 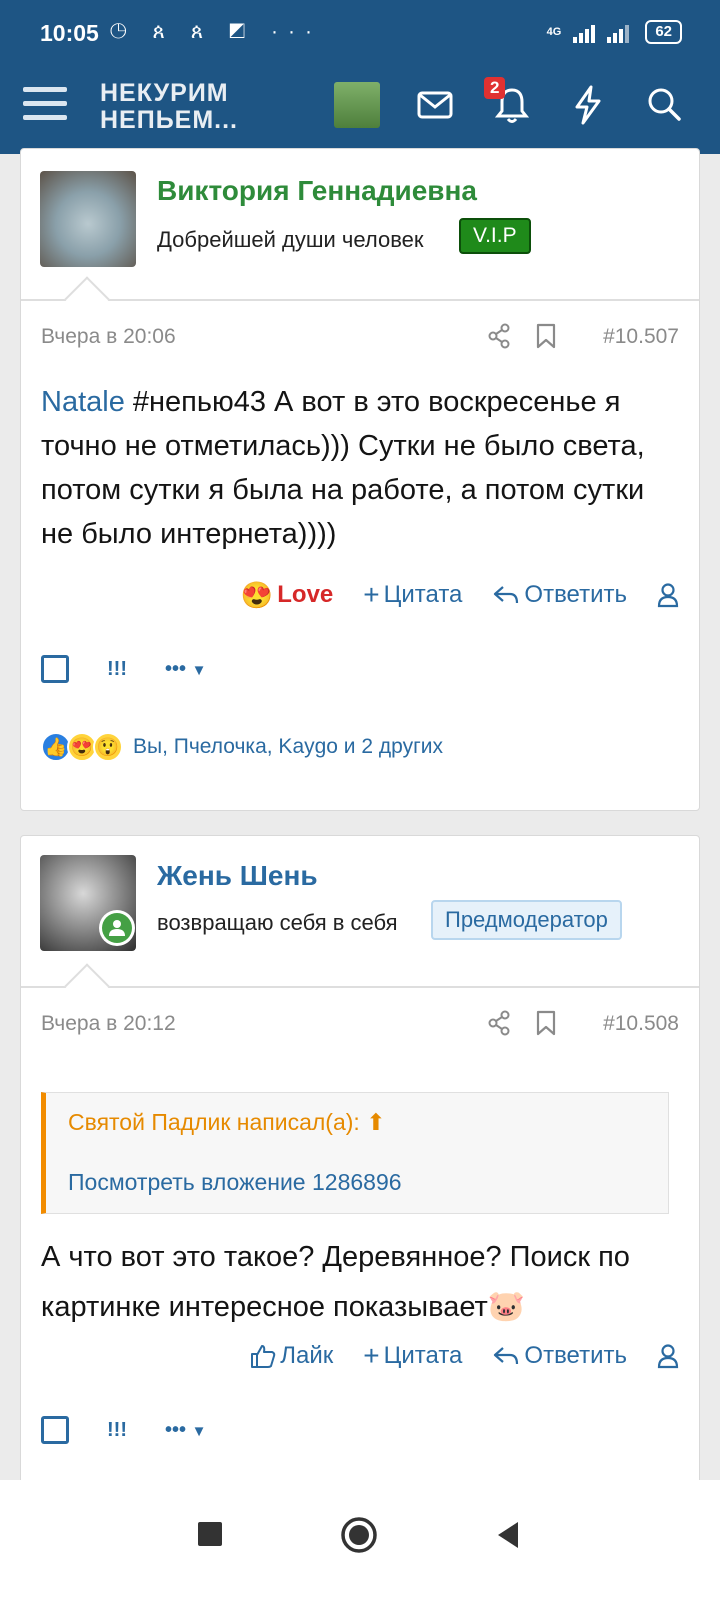 I want to click on like-button: Лайк, so click(x=291, y=1356).